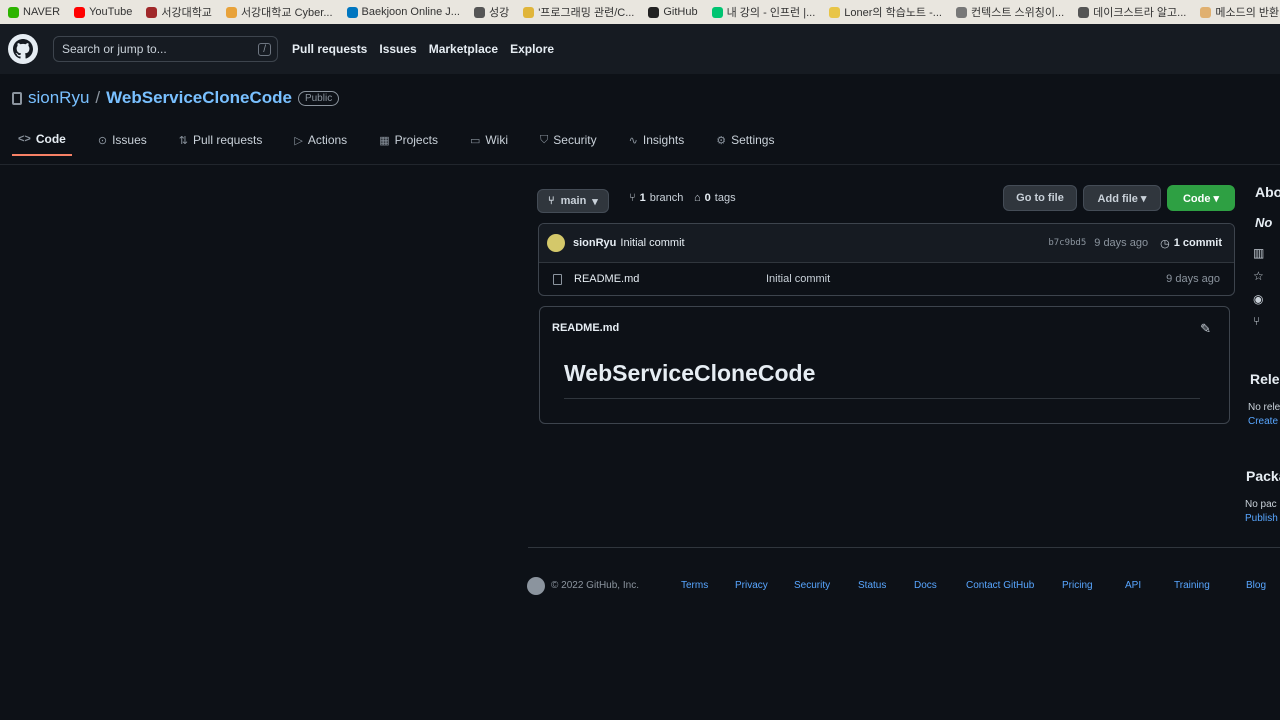 Image resolution: width=1280 pixels, height=720 pixels. I want to click on tab-insights: ∿ Insights, so click(657, 142).